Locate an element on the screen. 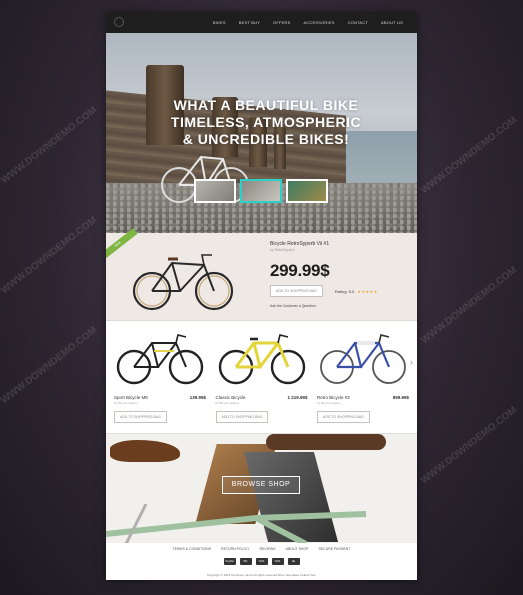 The width and height of the screenshot is (523, 595). product-price: 1 219.99$ is located at coordinates (297, 397).